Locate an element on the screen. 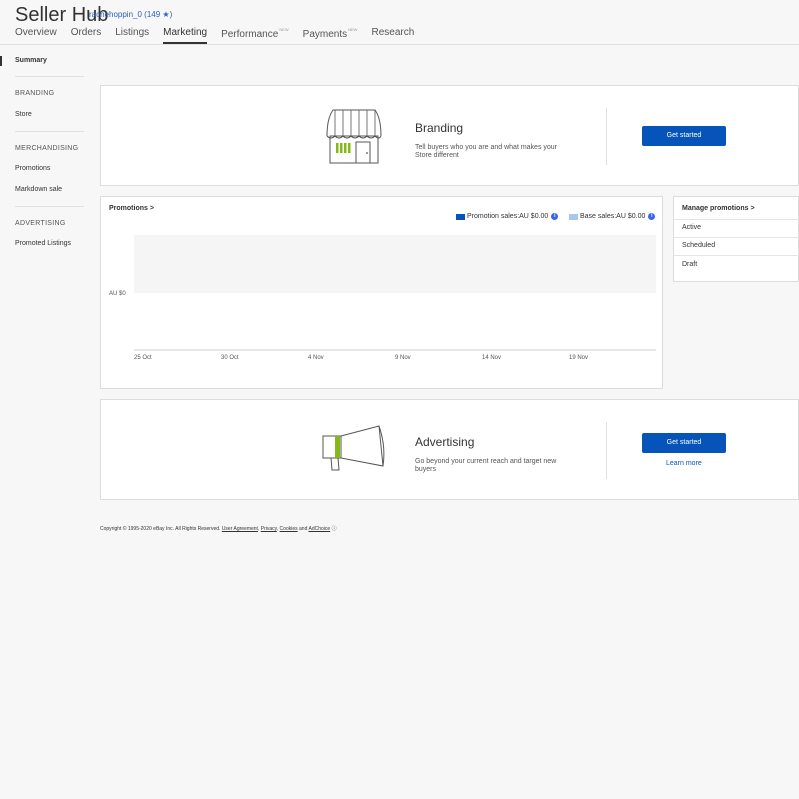 This screenshot has height=799, width=799. sidebar-item-store: Store is located at coordinates (23, 114).